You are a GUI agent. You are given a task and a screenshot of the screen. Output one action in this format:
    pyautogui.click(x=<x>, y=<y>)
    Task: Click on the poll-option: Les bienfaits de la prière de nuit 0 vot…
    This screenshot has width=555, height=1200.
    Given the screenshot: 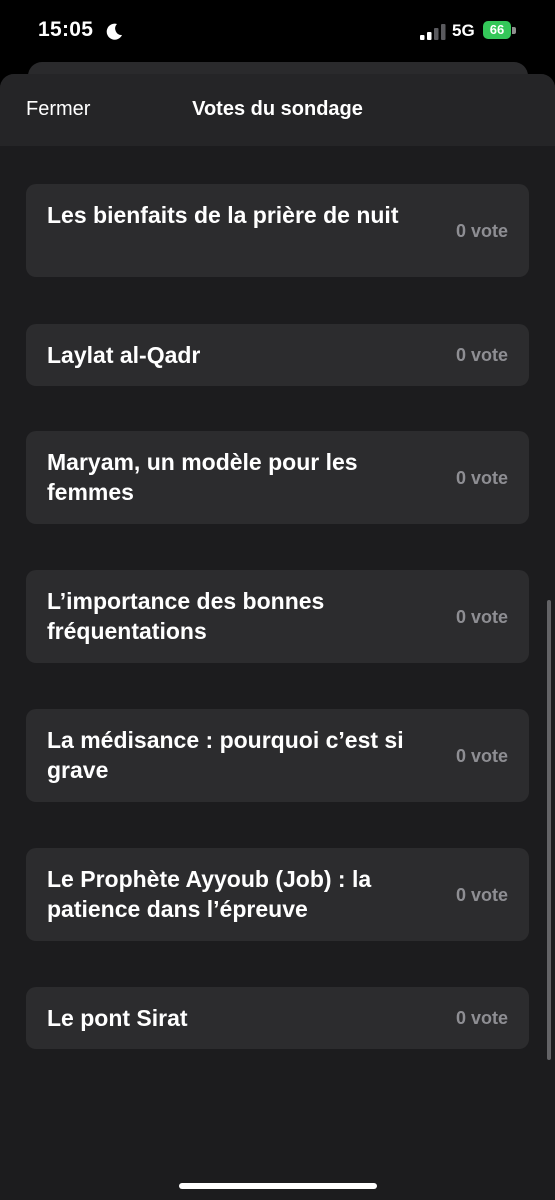 What is the action you would take?
    pyautogui.click(x=277, y=230)
    